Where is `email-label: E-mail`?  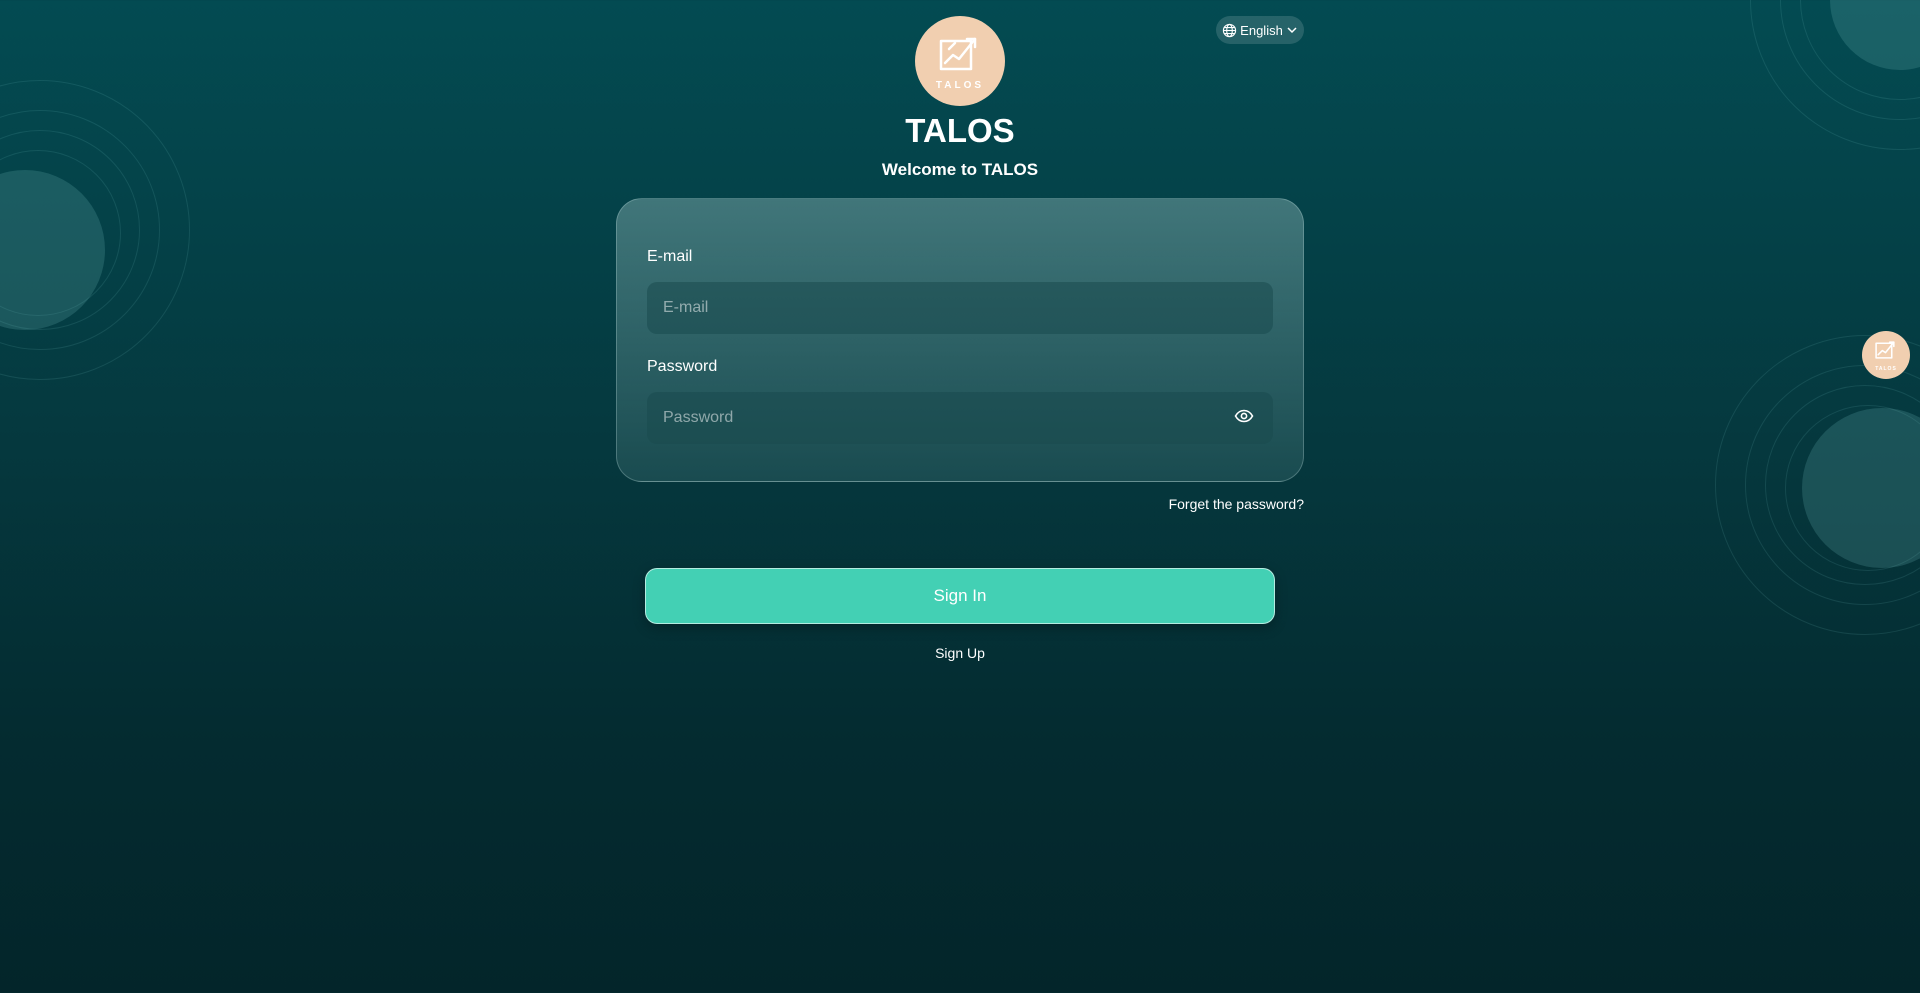 email-label: E-mail is located at coordinates (670, 256).